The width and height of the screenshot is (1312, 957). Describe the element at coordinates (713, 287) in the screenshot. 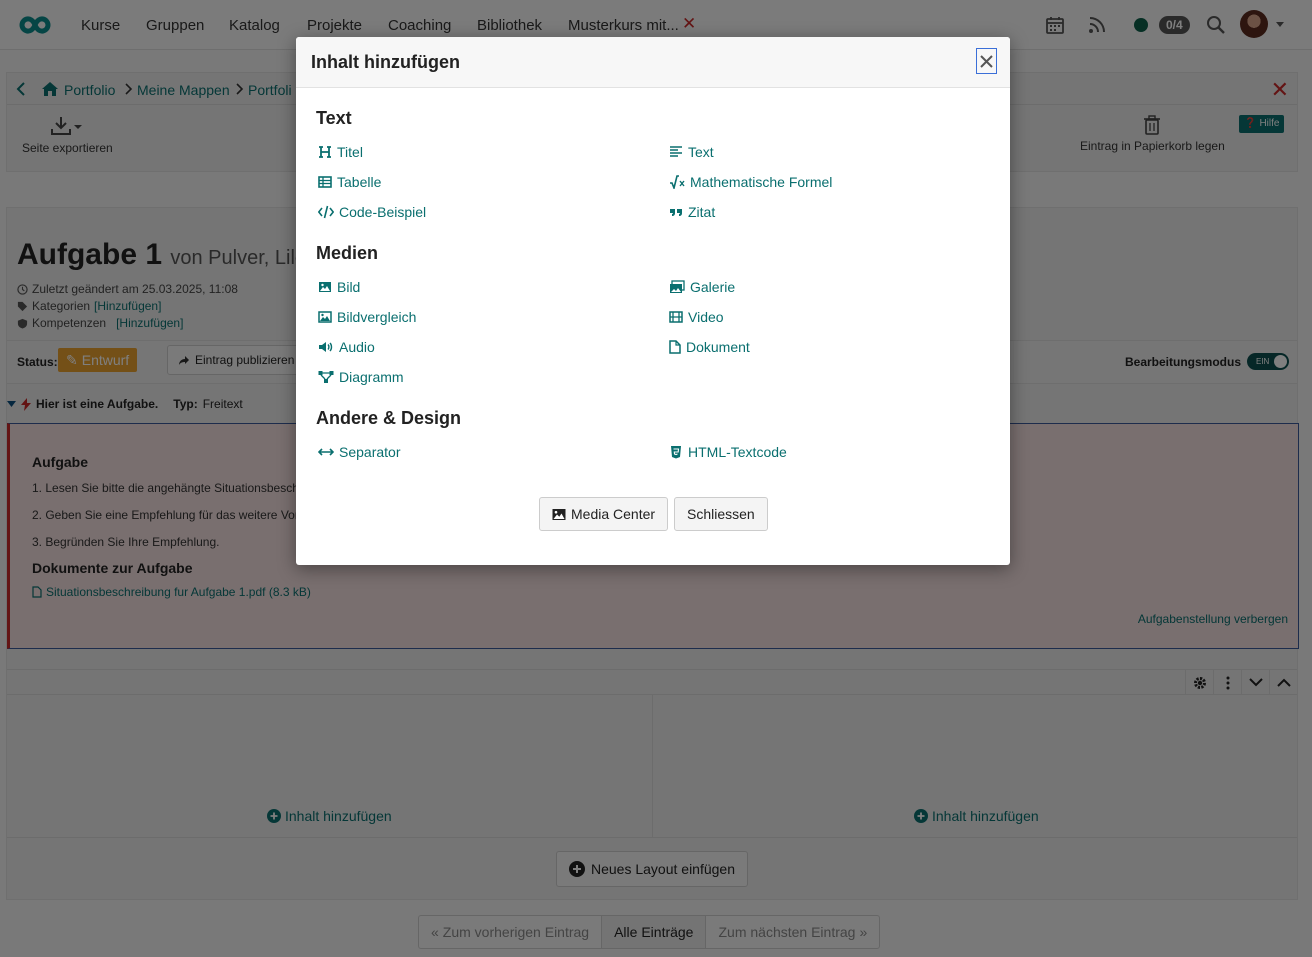

I see `item-label: Galerie` at that location.